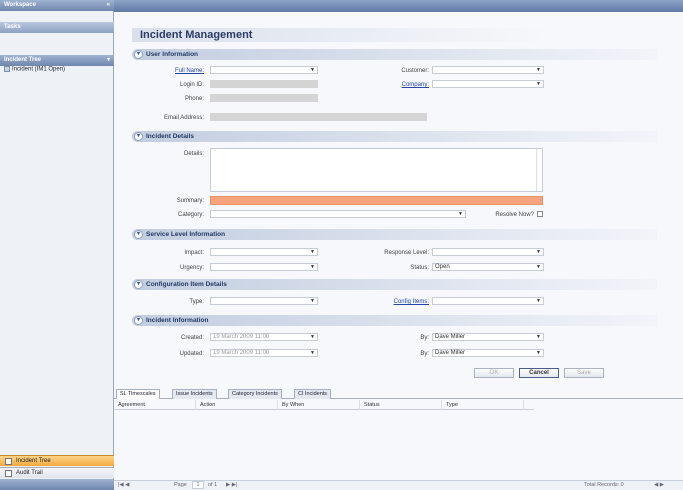 This screenshot has height=490, width=683. What do you see at coordinates (406, 253) in the screenshot?
I see `response-level-label: Response Level:` at bounding box center [406, 253].